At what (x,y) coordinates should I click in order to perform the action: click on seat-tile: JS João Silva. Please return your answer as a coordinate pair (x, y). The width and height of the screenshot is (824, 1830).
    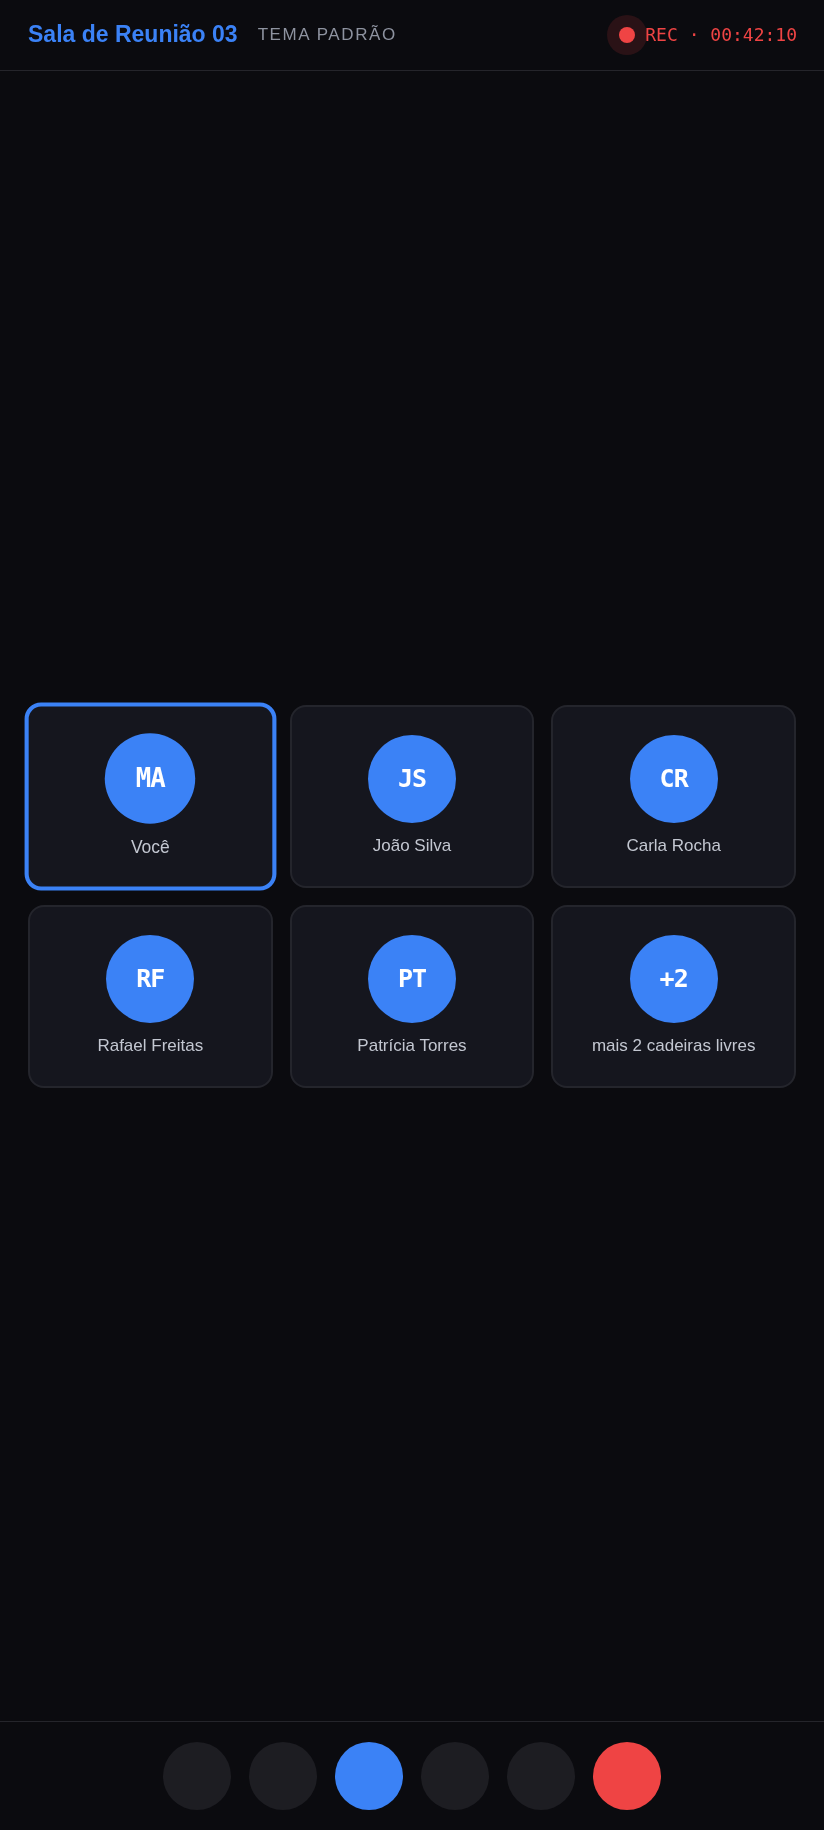
    Looking at the image, I should click on (412, 796).